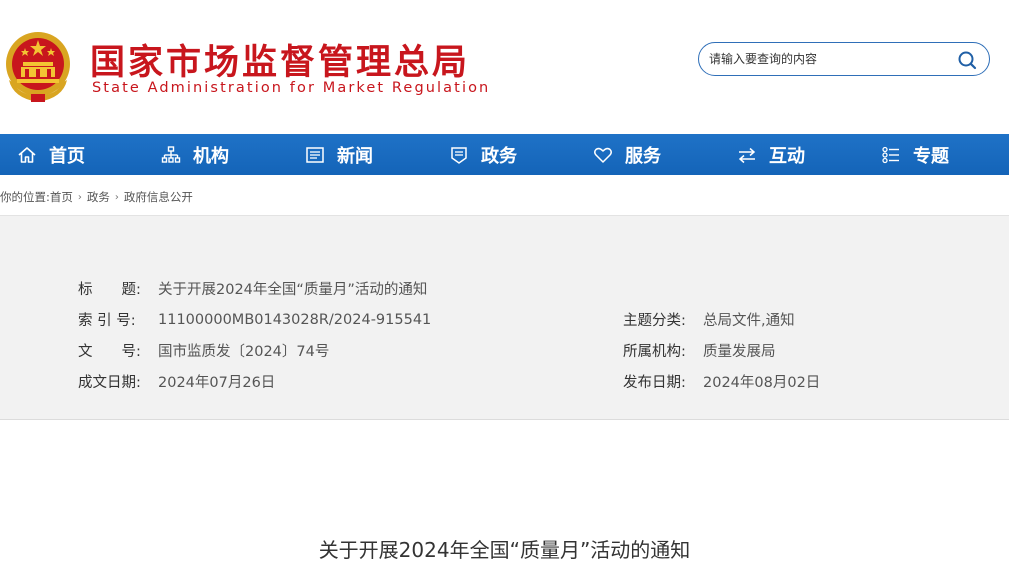  Describe the element at coordinates (315, 155) in the screenshot. I see `news-icon` at that location.